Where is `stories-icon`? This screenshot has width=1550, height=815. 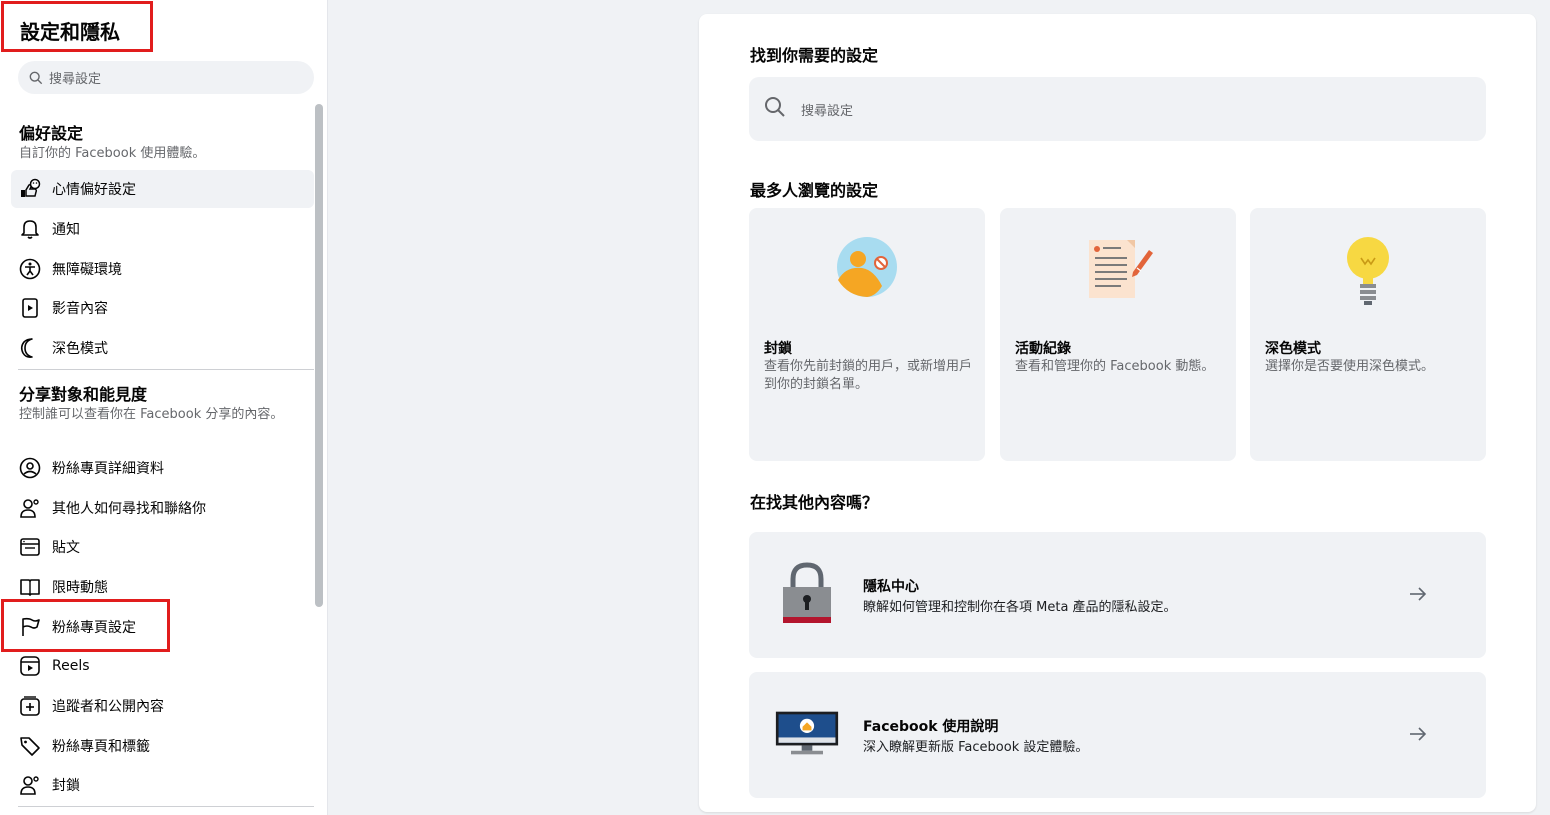
stories-icon is located at coordinates (30, 587).